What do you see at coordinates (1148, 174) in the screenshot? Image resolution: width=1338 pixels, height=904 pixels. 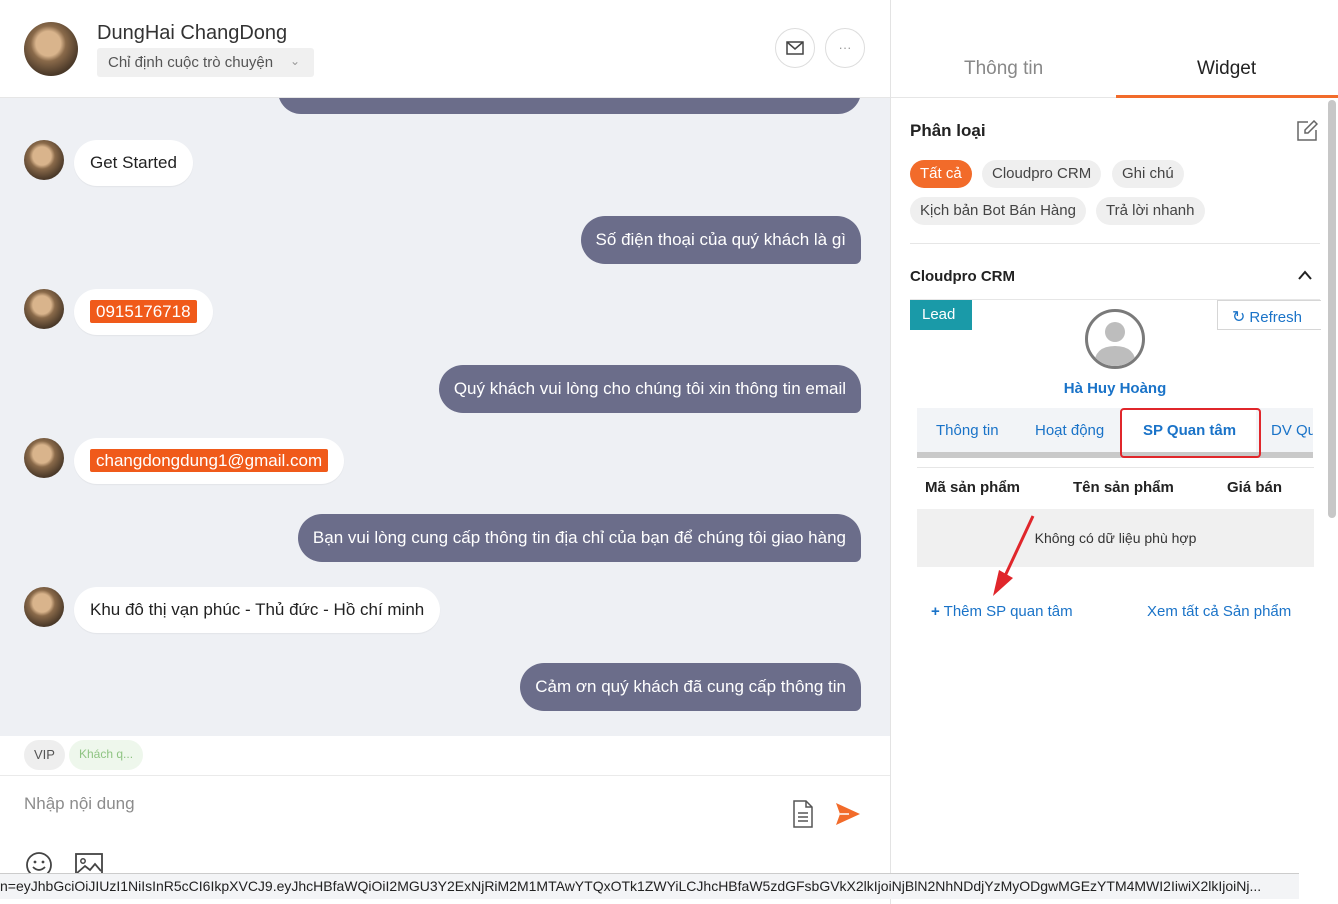 I see `chip-notes: Ghi chú` at bounding box center [1148, 174].